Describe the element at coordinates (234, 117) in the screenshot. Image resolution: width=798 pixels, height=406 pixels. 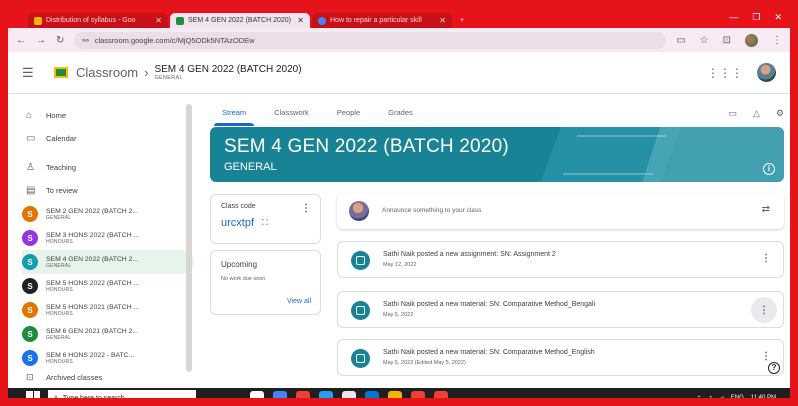
I see `tab-stream: Stream` at that location.